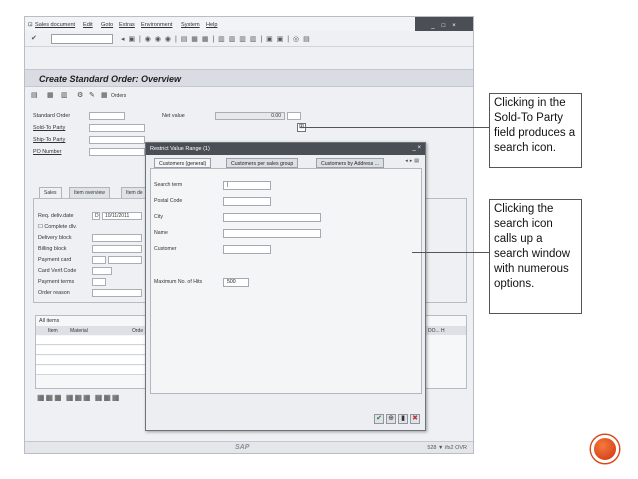 Image resolution: width=638 pixels, height=479 pixels. Describe the element at coordinates (117, 249) in the screenshot. I see `billing-block-field` at that location.